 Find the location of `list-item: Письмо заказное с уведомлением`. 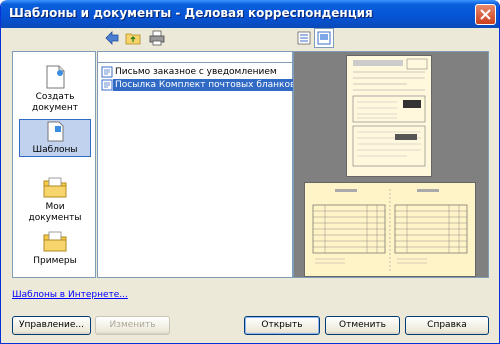

list-item: Письмо заказное с уведомлением is located at coordinates (190, 71).